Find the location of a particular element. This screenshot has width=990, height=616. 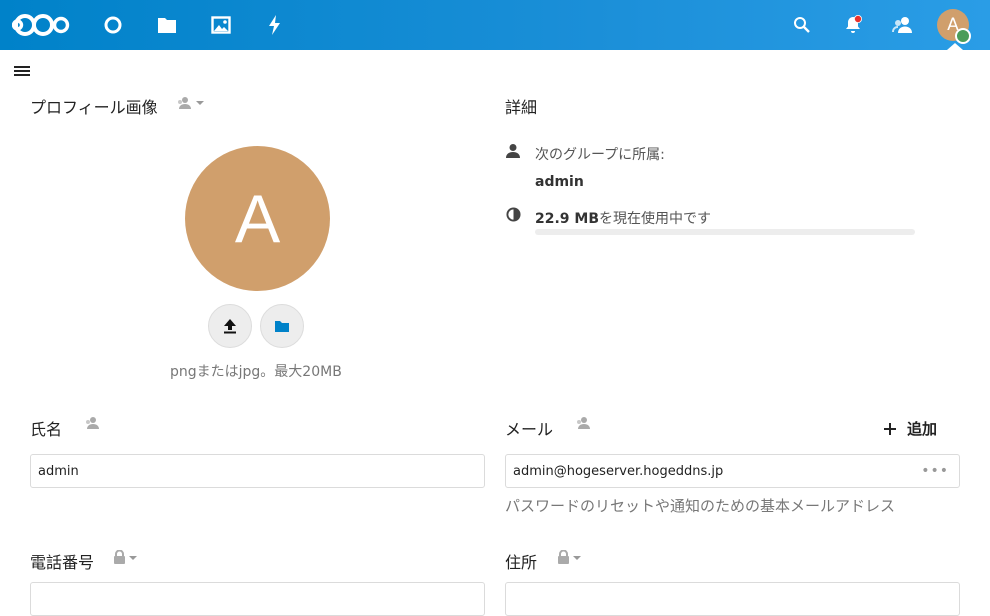

folder-icon is located at coordinates (282, 326).